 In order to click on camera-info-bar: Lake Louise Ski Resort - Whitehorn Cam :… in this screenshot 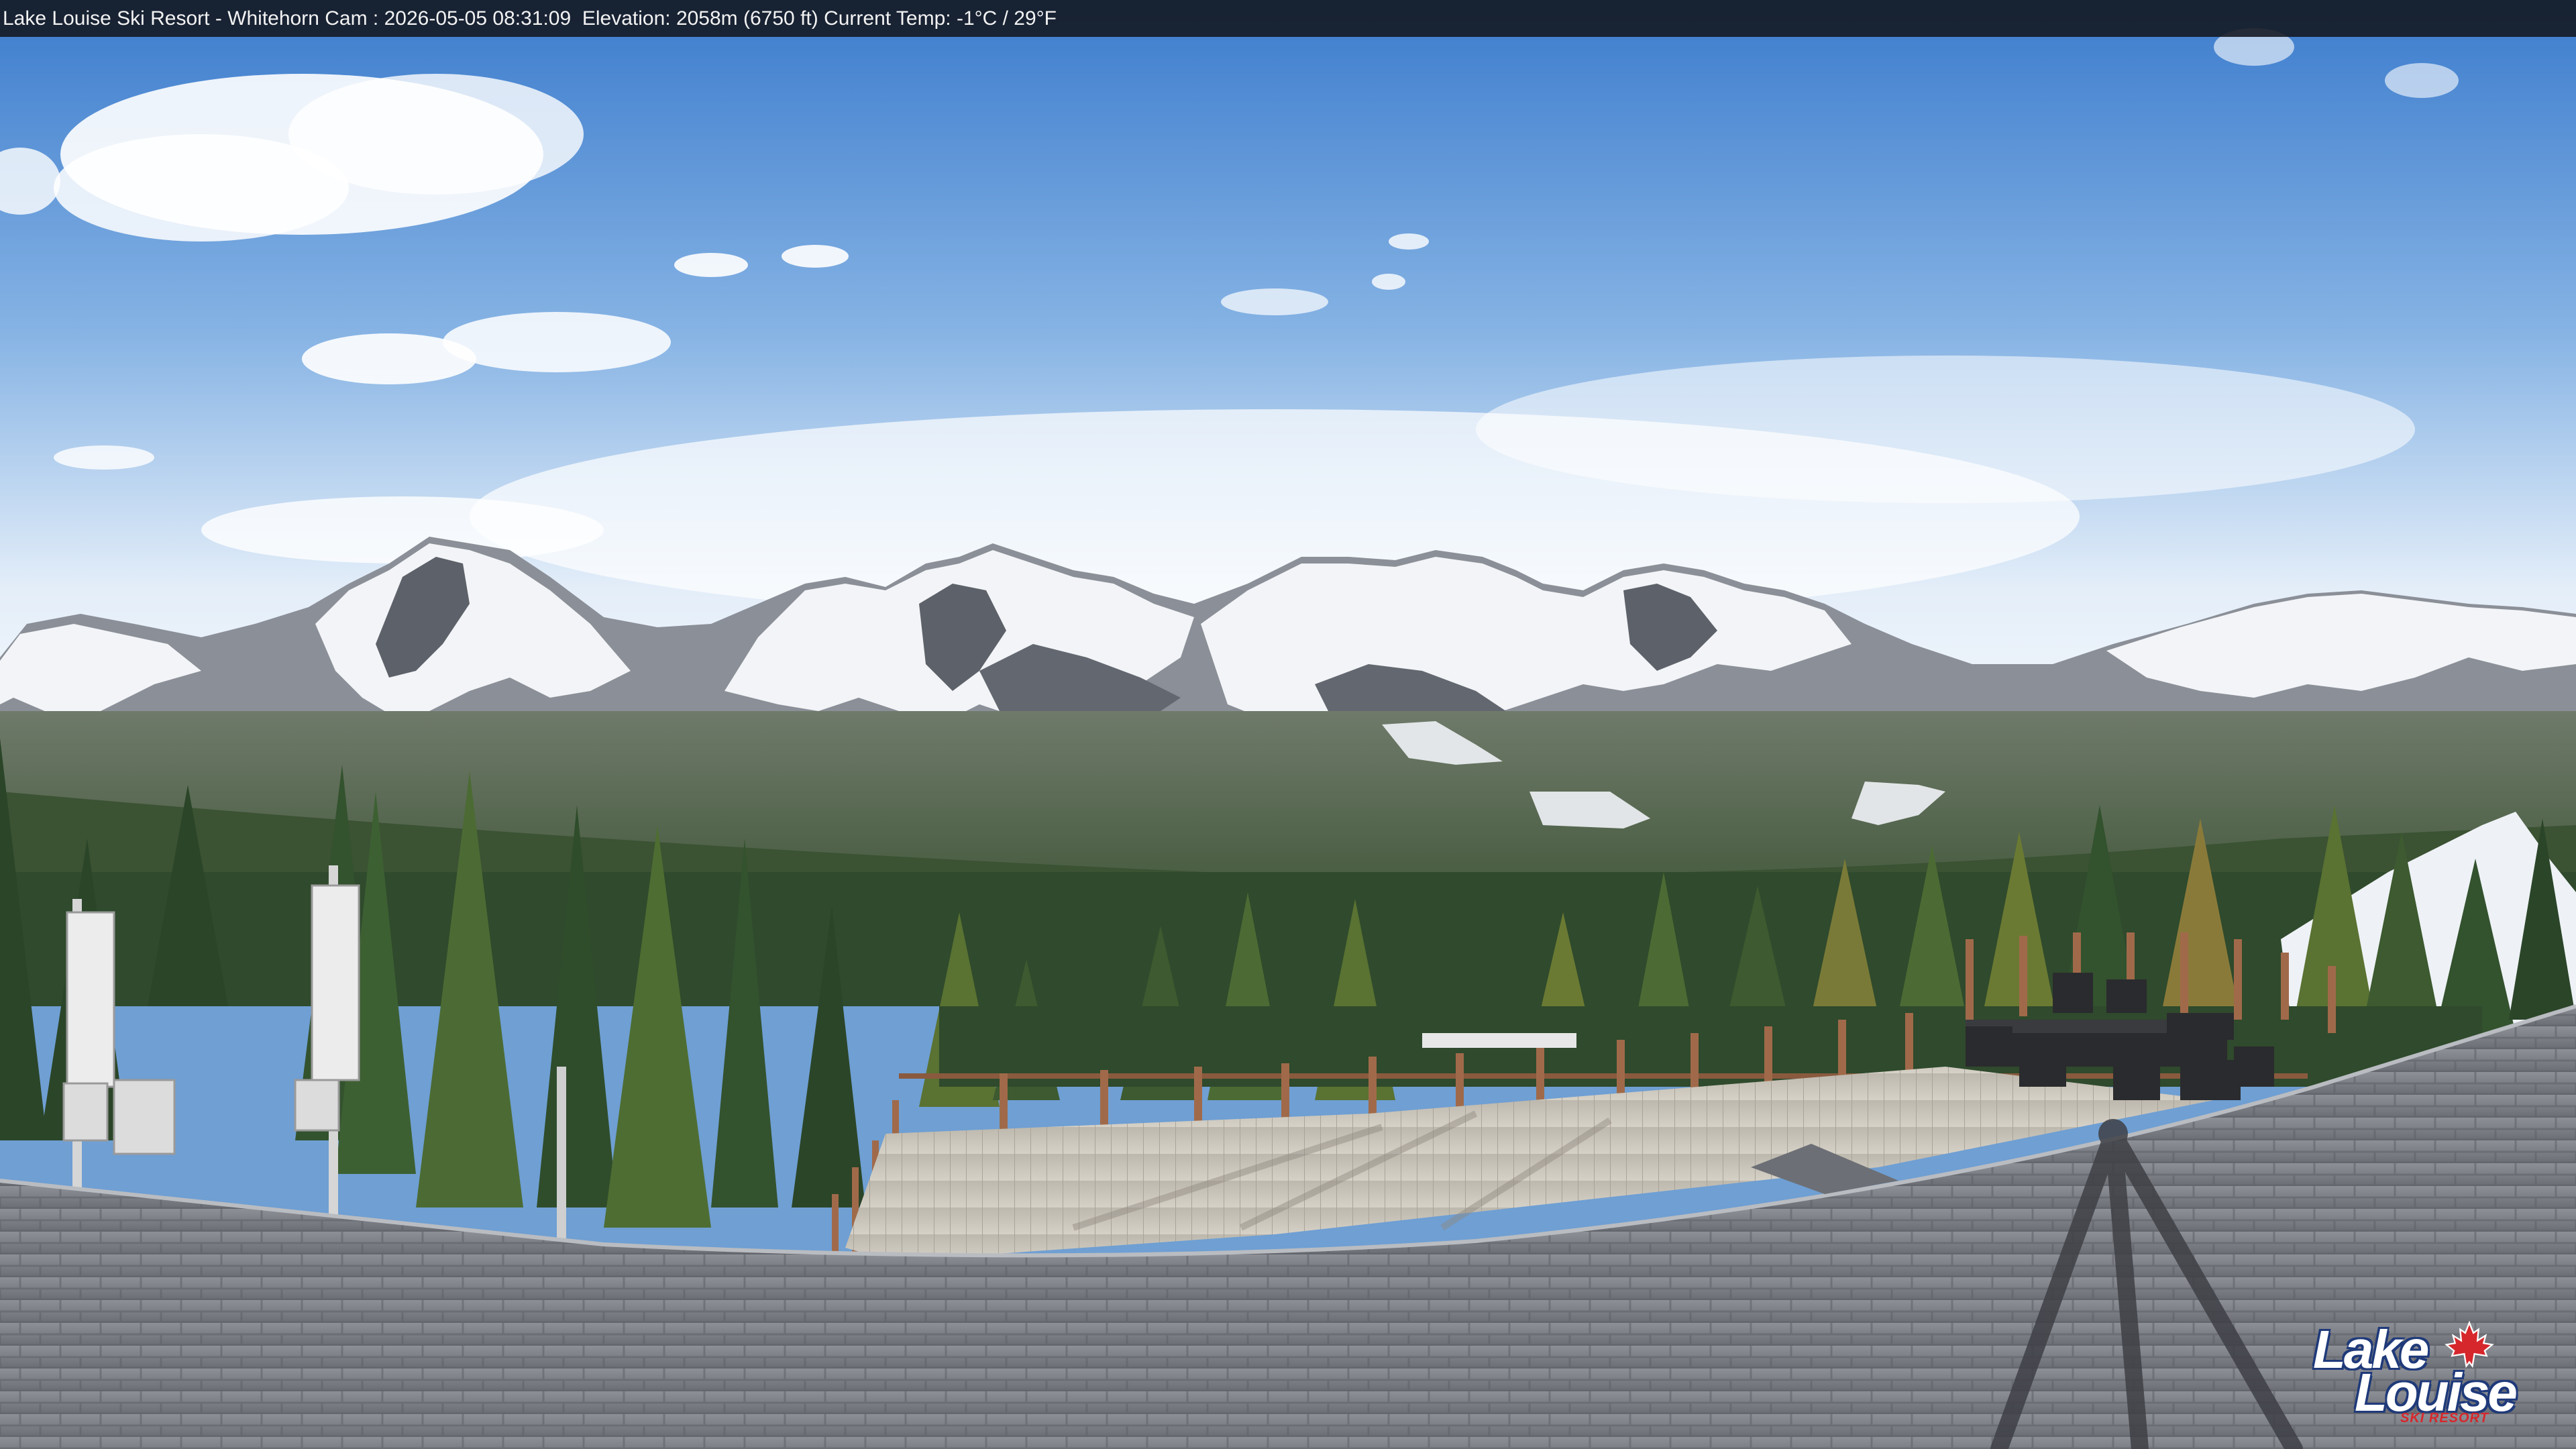, I will do `click(1288, 18)`.